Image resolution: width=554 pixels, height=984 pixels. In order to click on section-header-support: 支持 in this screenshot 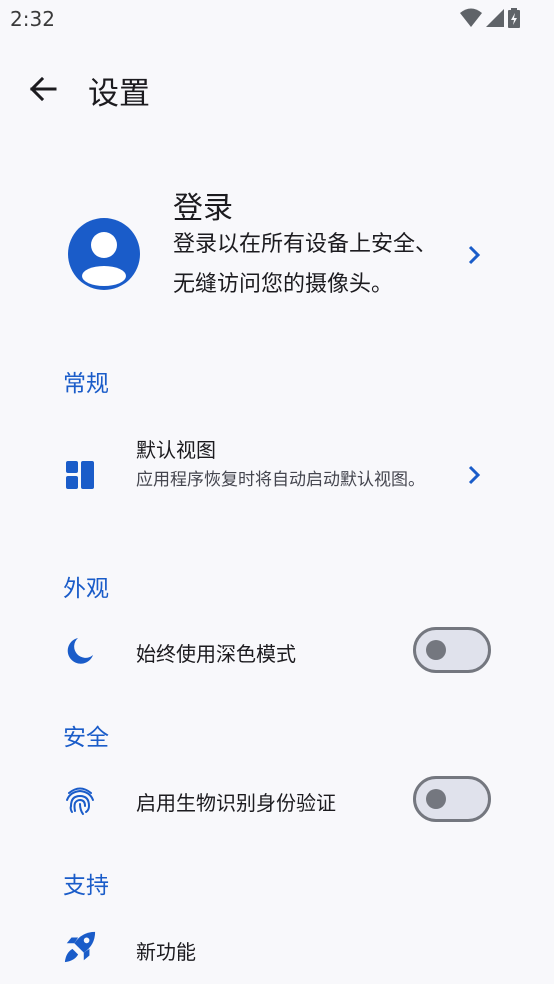, I will do `click(86, 886)`.